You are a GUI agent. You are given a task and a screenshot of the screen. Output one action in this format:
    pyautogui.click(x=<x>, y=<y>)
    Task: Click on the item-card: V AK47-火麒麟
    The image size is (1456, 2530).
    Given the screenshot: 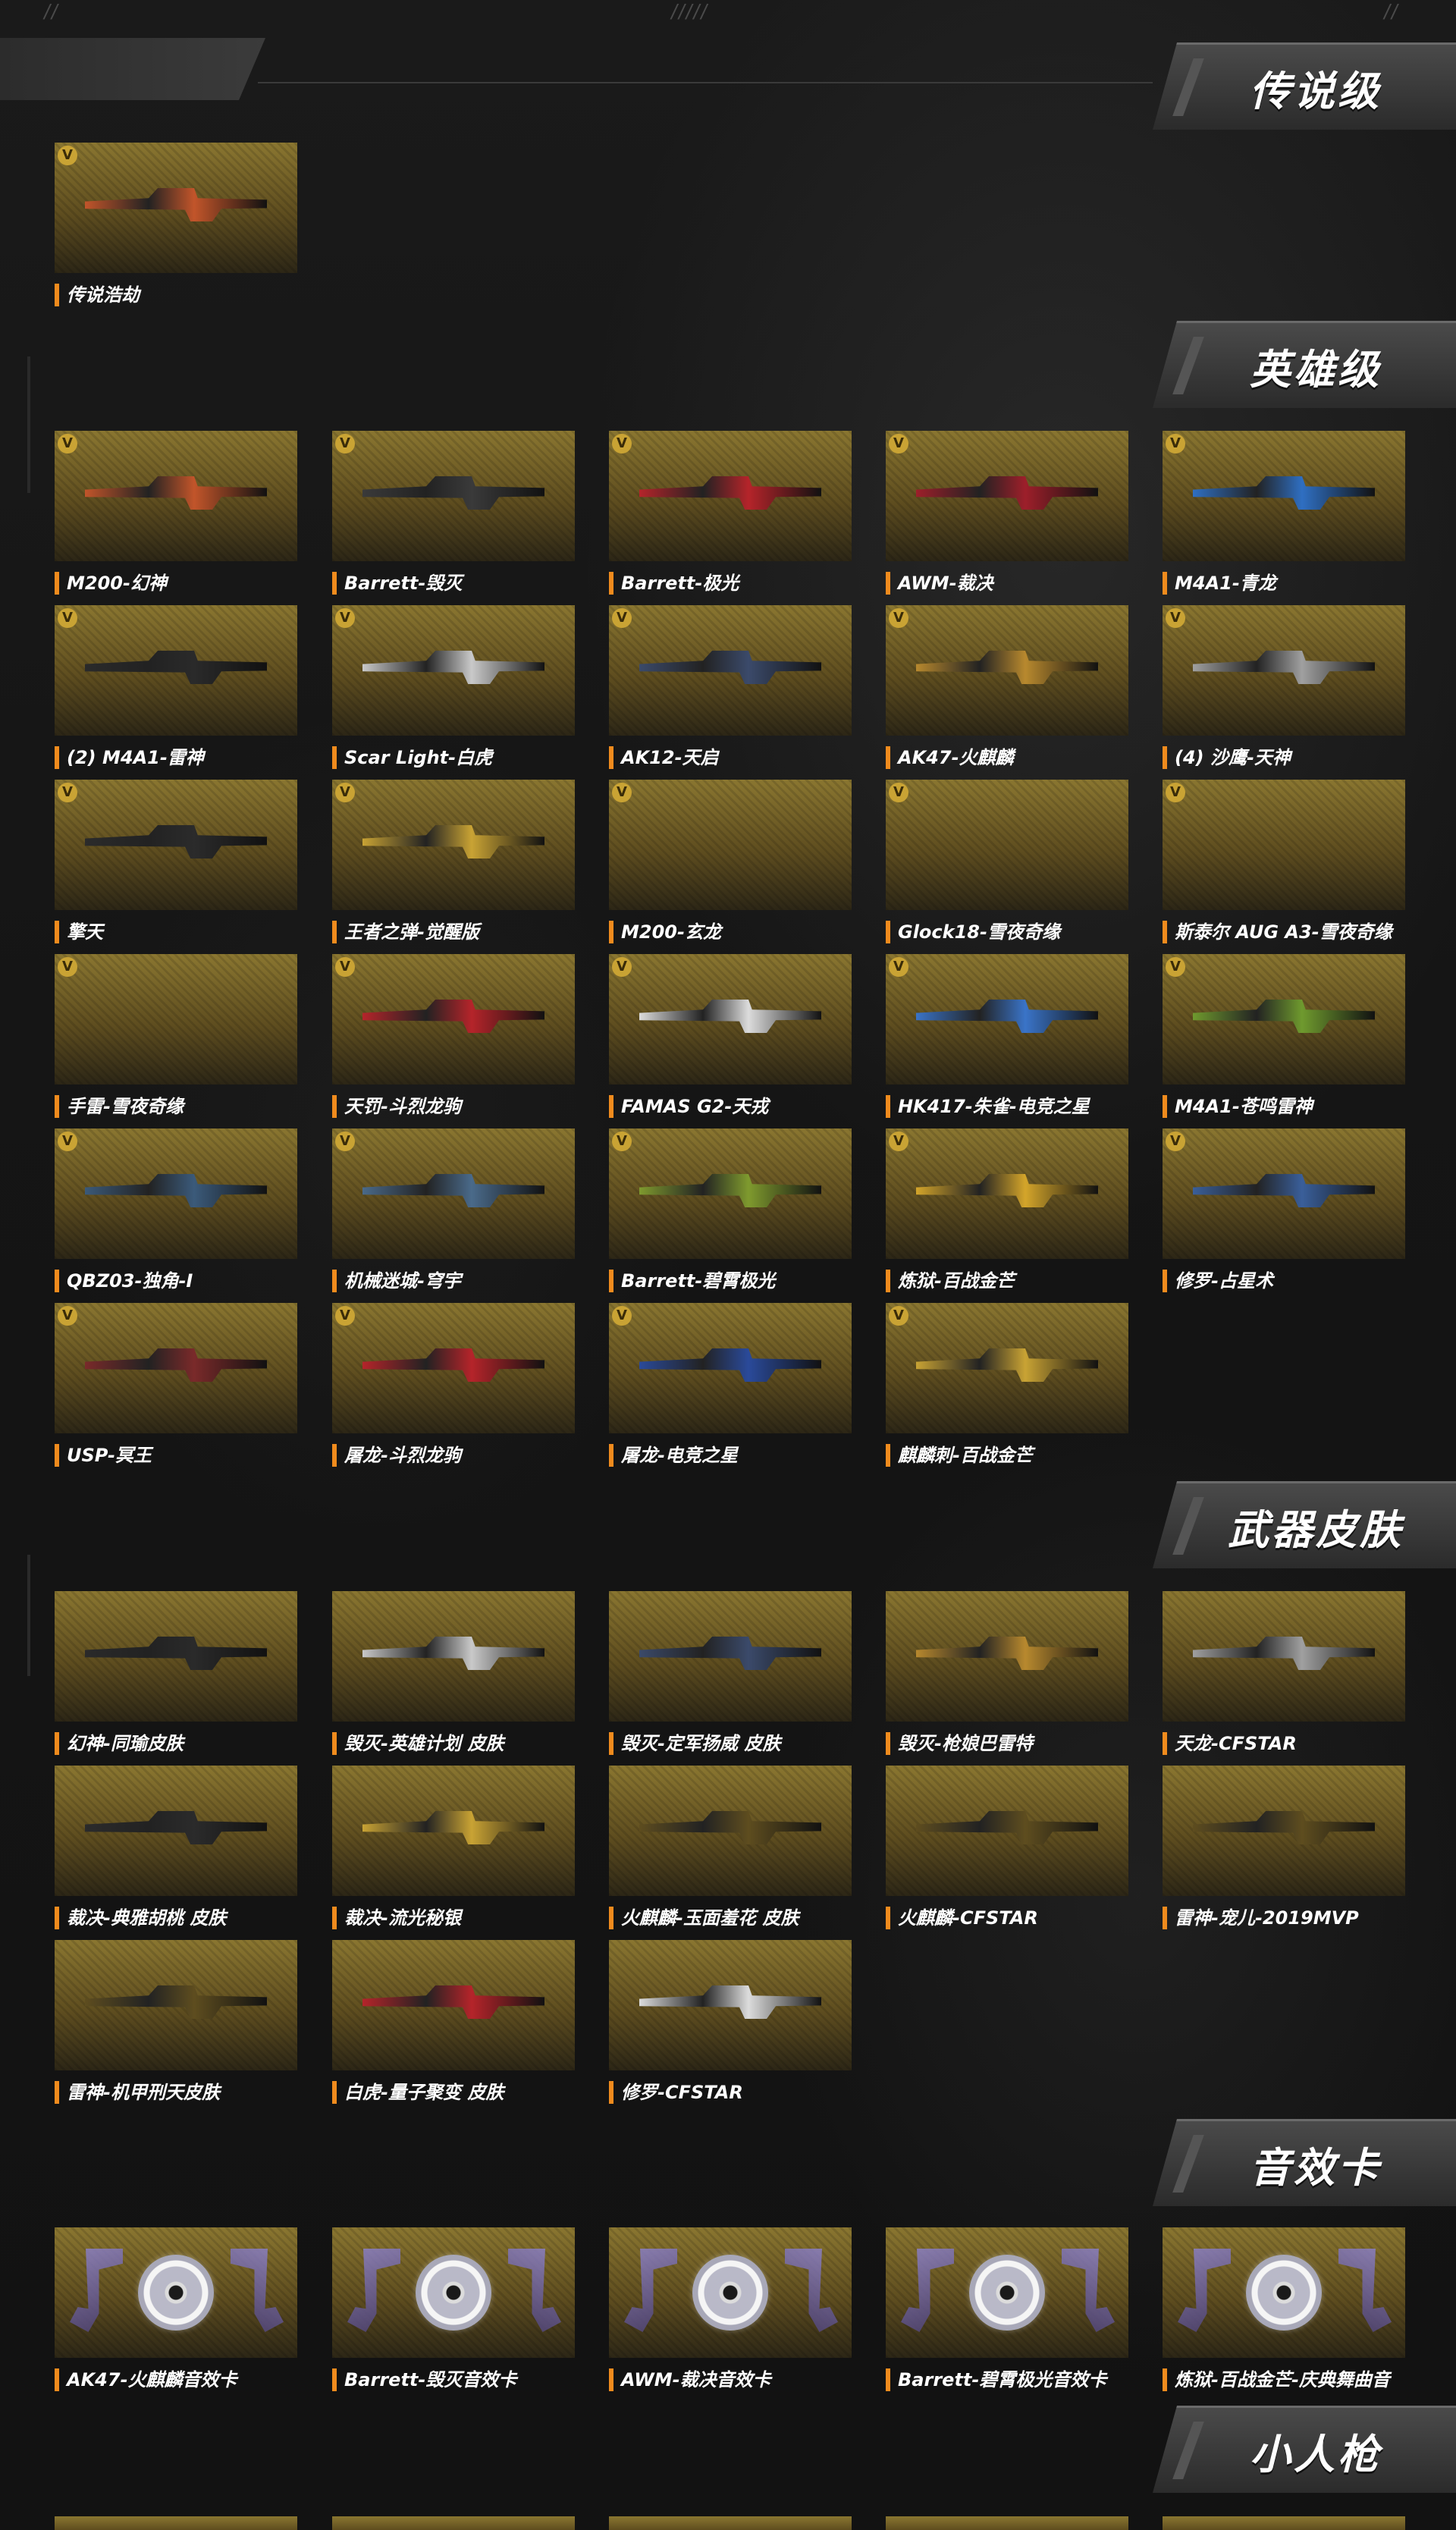 What is the action you would take?
    pyautogui.click(x=1007, y=687)
    